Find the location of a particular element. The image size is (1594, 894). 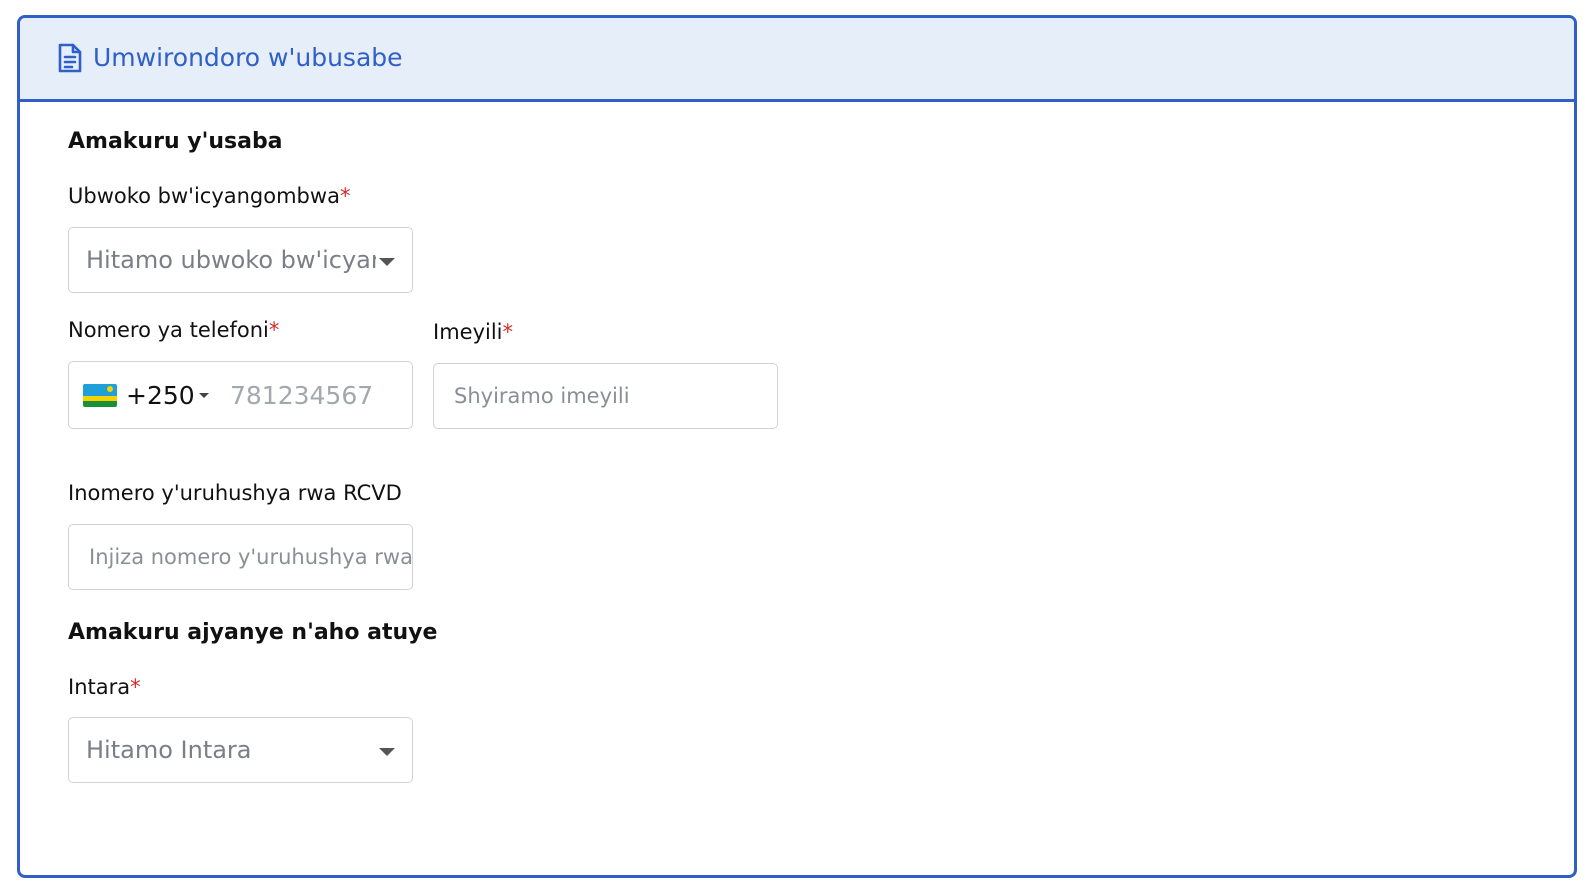

id-type-label: Ubwoko bw'icyangombwa* is located at coordinates (209, 196).